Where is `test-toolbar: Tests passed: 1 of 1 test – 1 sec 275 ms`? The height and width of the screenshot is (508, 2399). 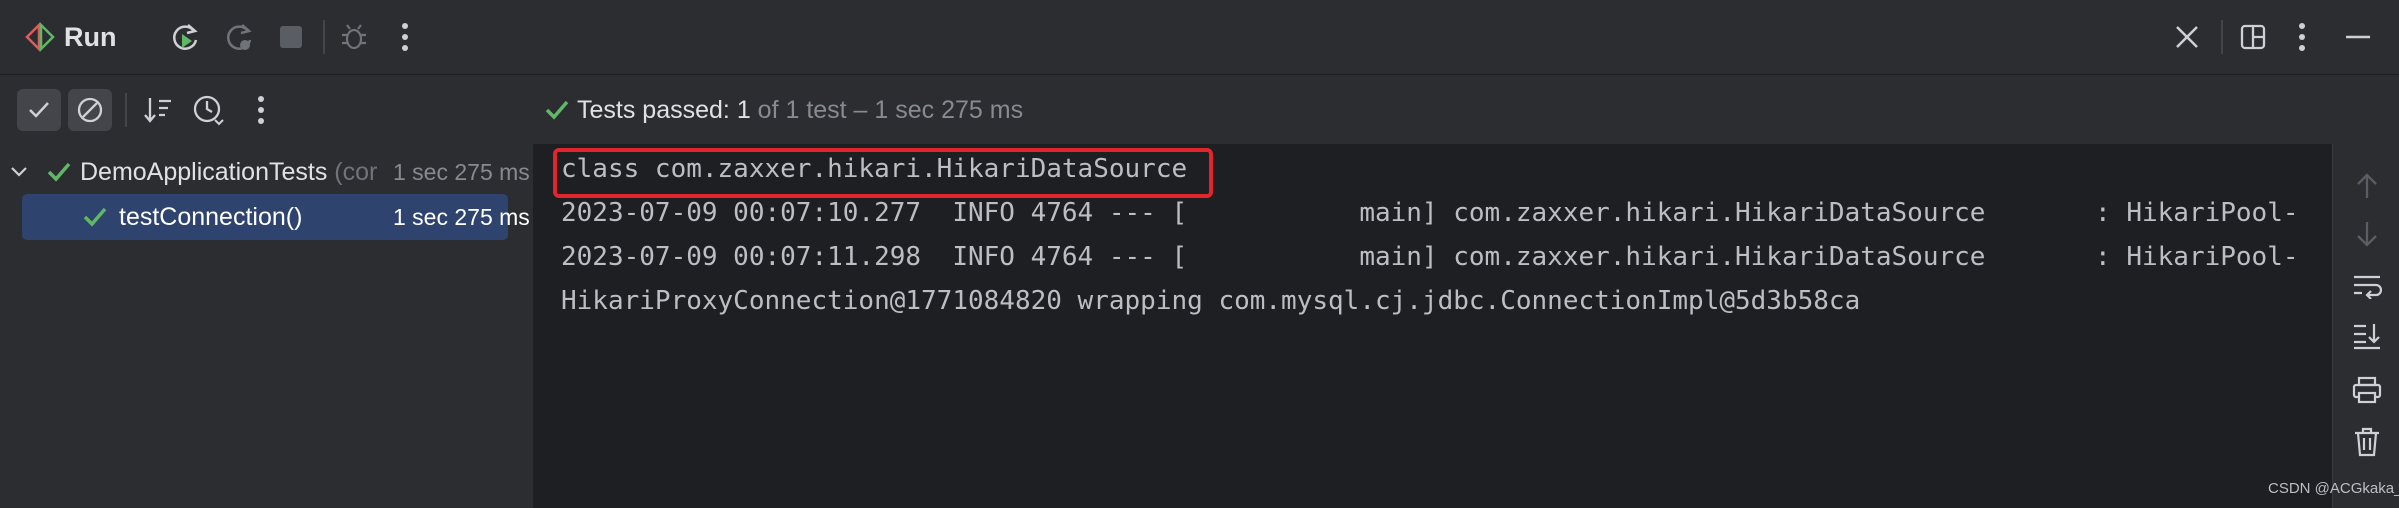 test-toolbar: Tests passed: 1 of 1 test – 1 sec 275 ms is located at coordinates (1199, 109).